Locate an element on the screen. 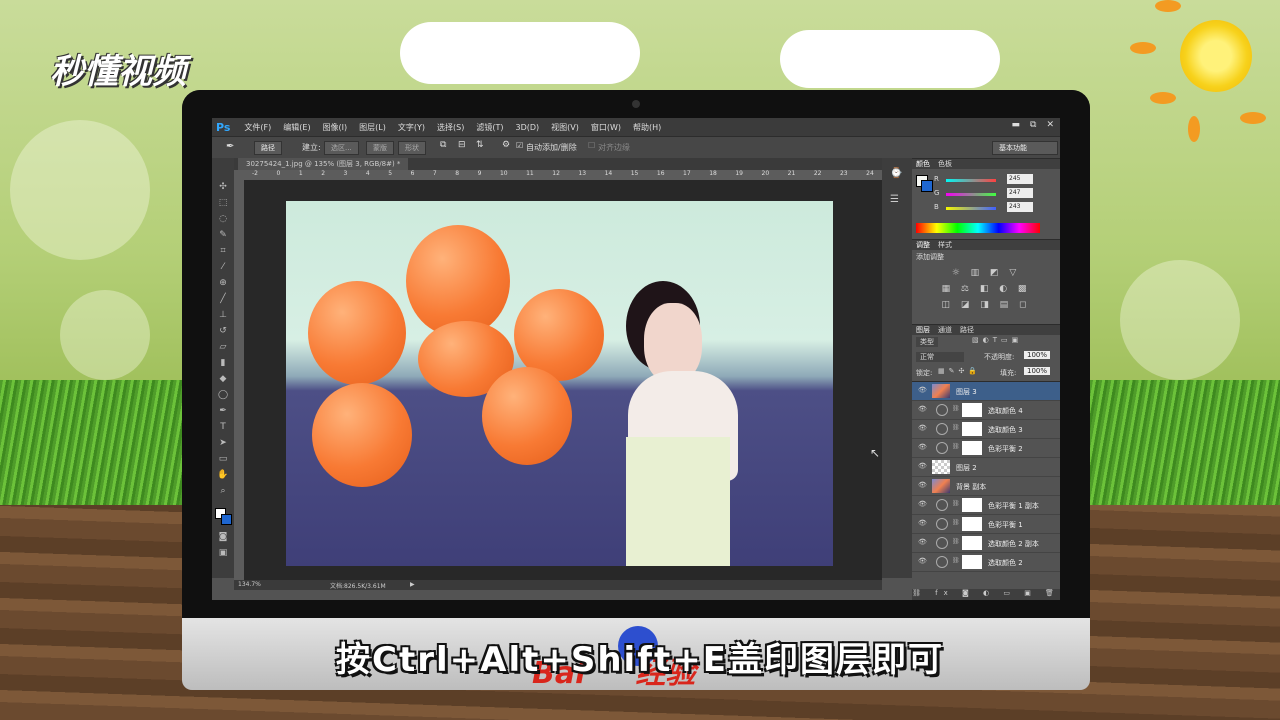  menu-edit: 编辑(E) is located at coordinates (296, 127).